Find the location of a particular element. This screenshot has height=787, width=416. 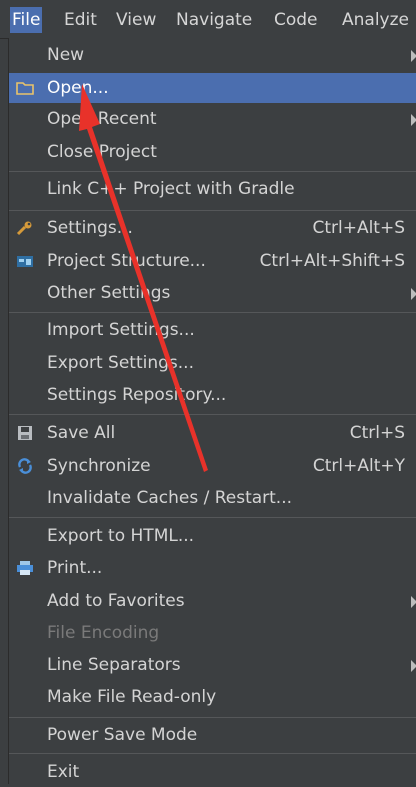

menu-item-add-favorites: Add to Favorites is located at coordinates (212, 601).